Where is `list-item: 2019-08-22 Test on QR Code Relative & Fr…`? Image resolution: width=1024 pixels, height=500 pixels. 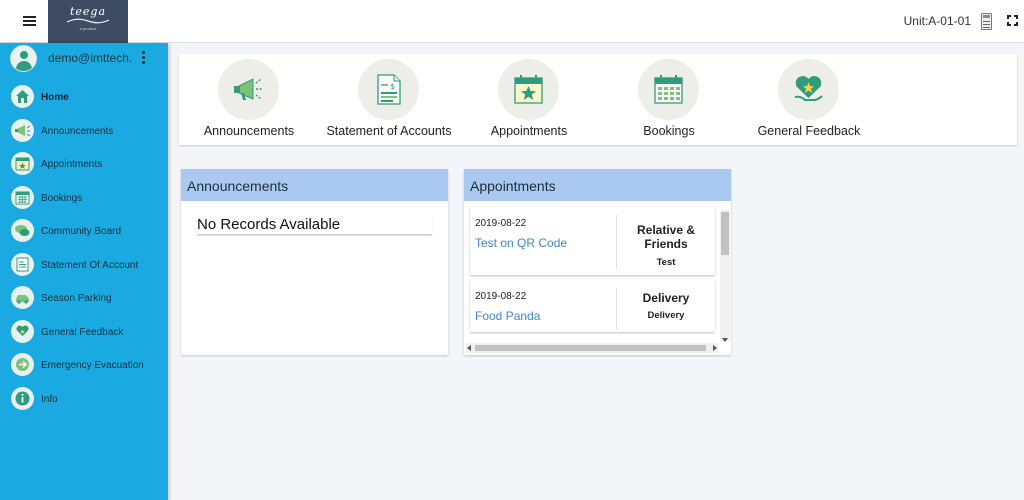 list-item: 2019-08-22 Test on QR Code Relative & Fr… is located at coordinates (592, 241).